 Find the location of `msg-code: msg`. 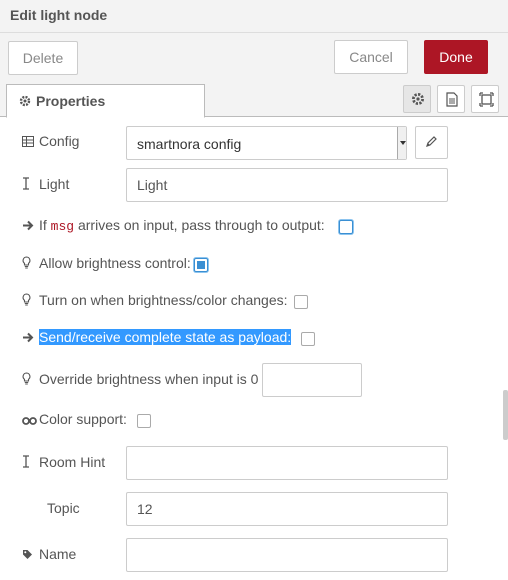

msg-code: msg is located at coordinates (62, 226).